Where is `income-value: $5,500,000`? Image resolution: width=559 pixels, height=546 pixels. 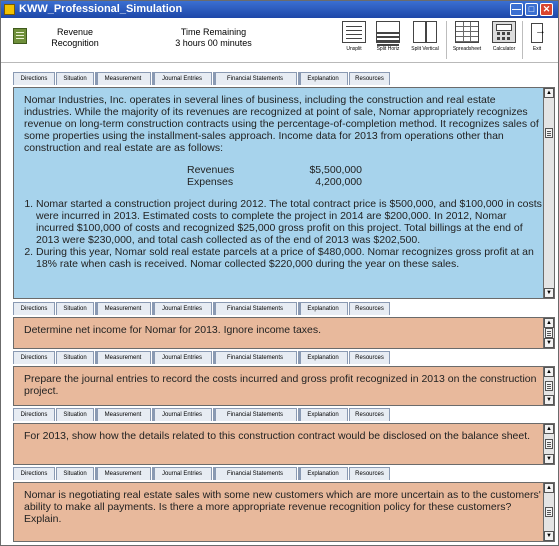
income-value: $5,500,000 is located at coordinates (335, 170).